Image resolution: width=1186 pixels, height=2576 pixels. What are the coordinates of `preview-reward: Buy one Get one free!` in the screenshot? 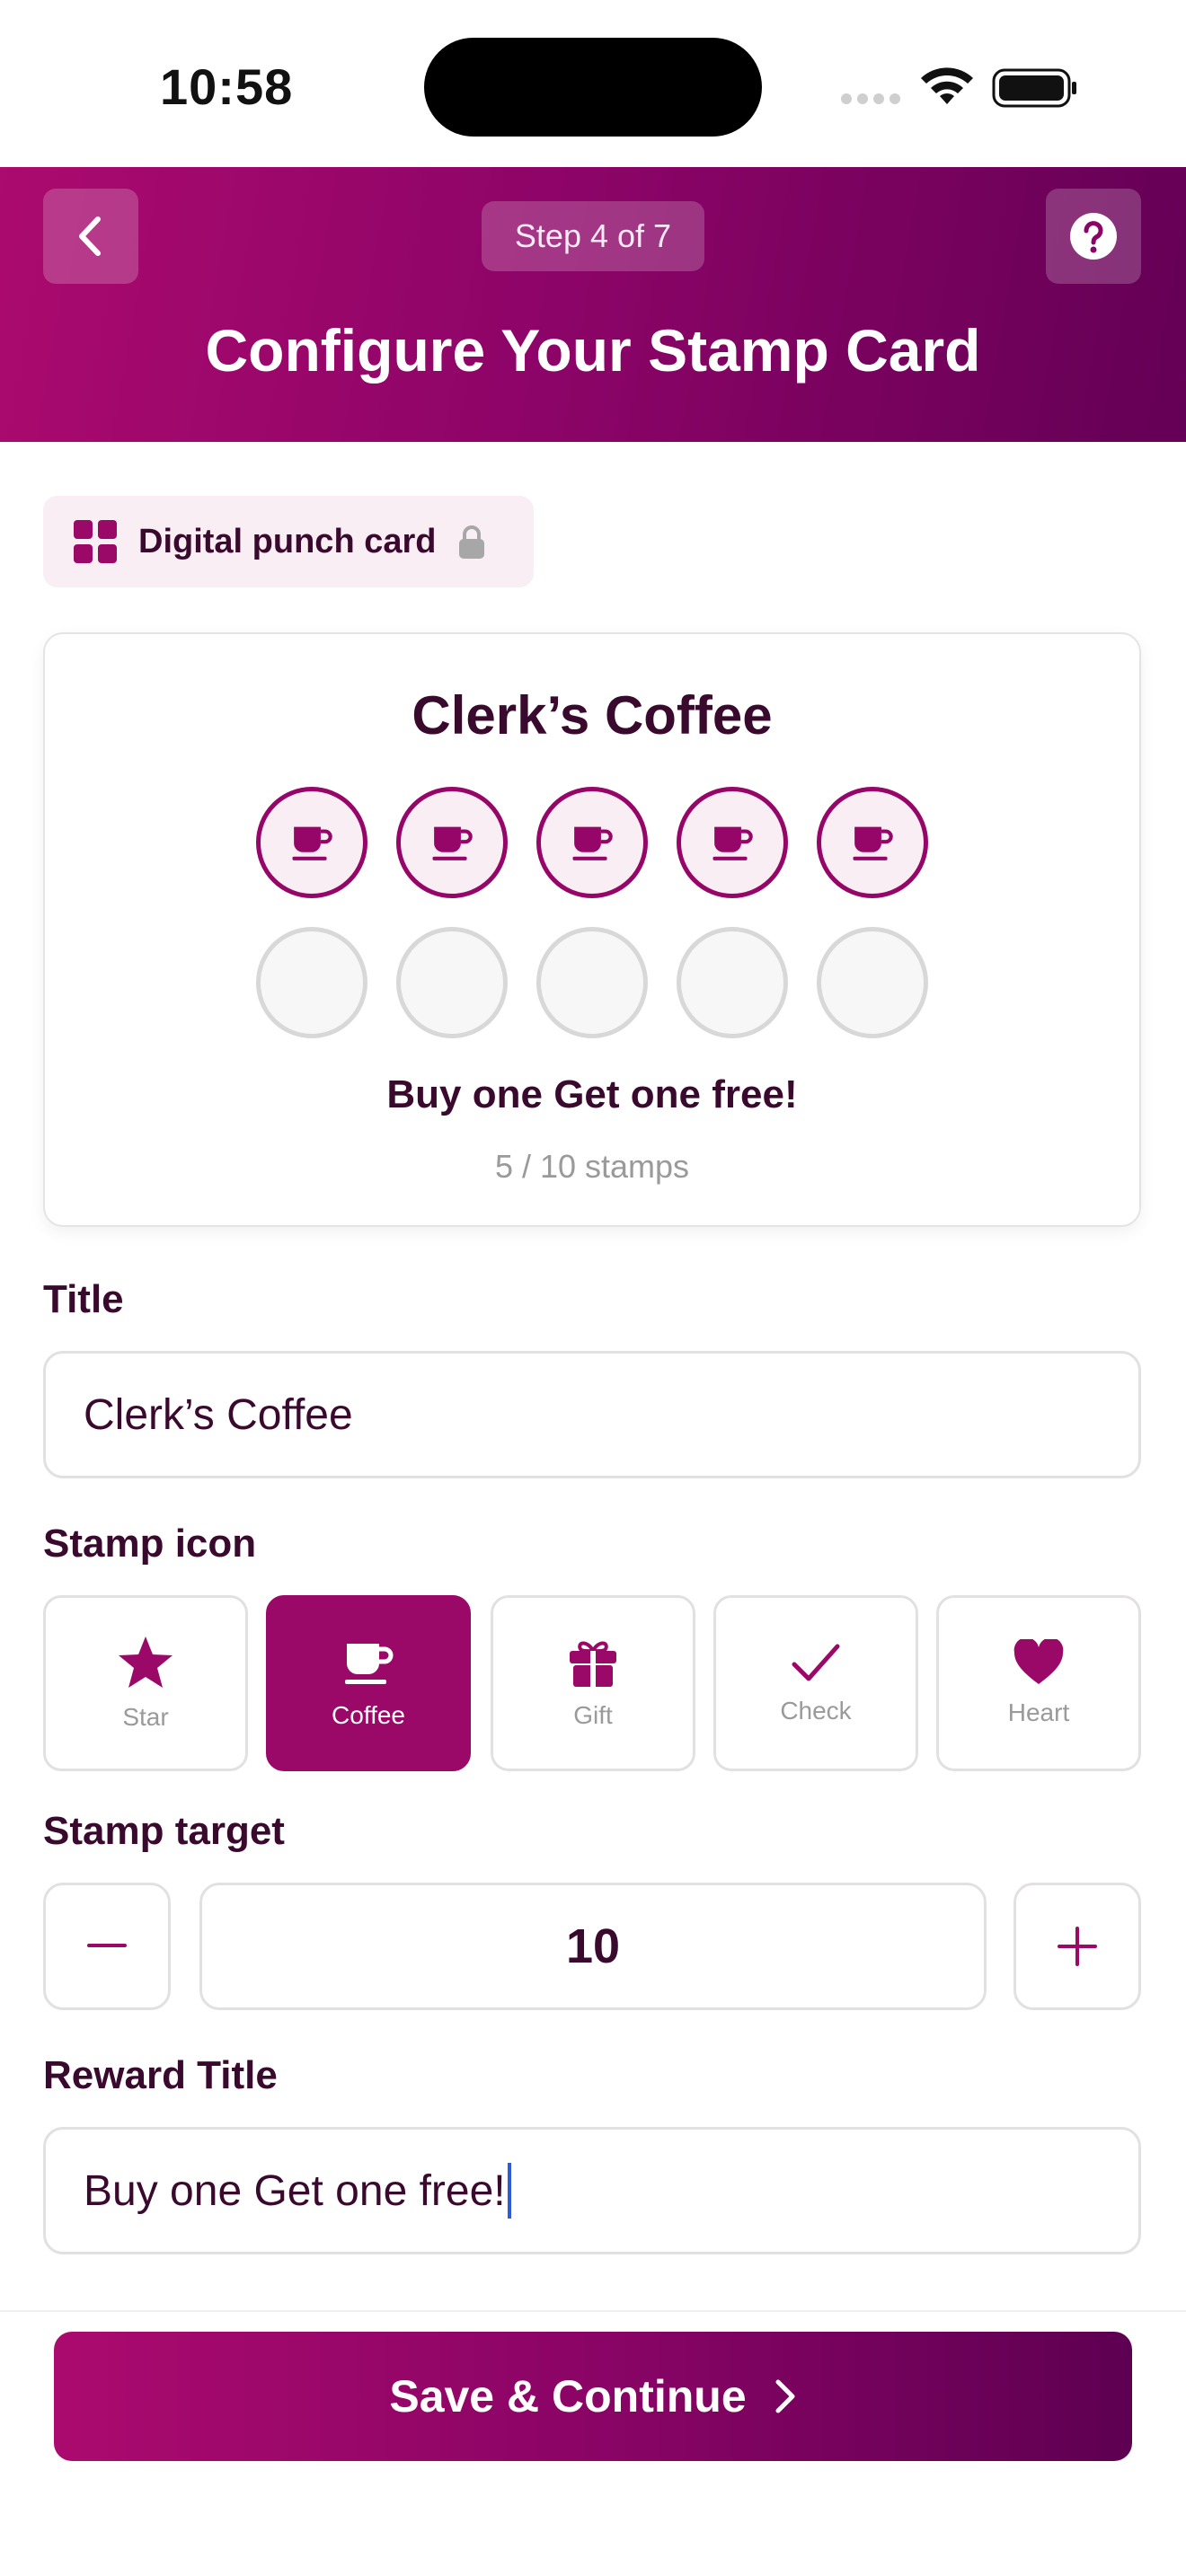 It's located at (592, 1094).